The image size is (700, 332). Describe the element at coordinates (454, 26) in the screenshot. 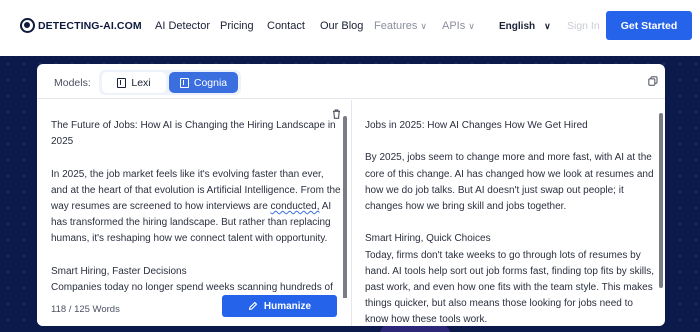

I see `nav-apis-label: APIs` at that location.